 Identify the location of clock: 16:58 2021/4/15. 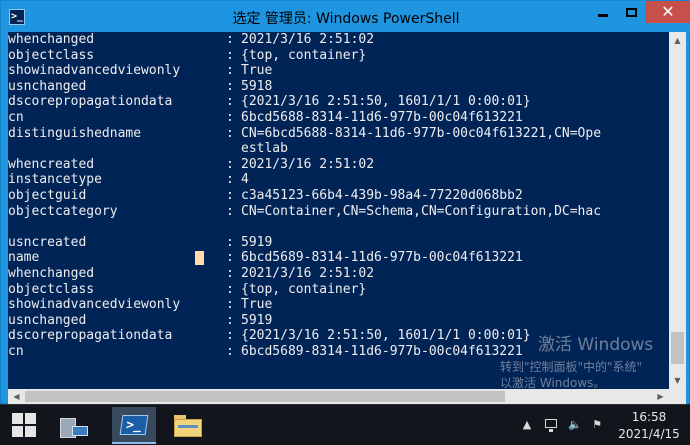
(649, 426).